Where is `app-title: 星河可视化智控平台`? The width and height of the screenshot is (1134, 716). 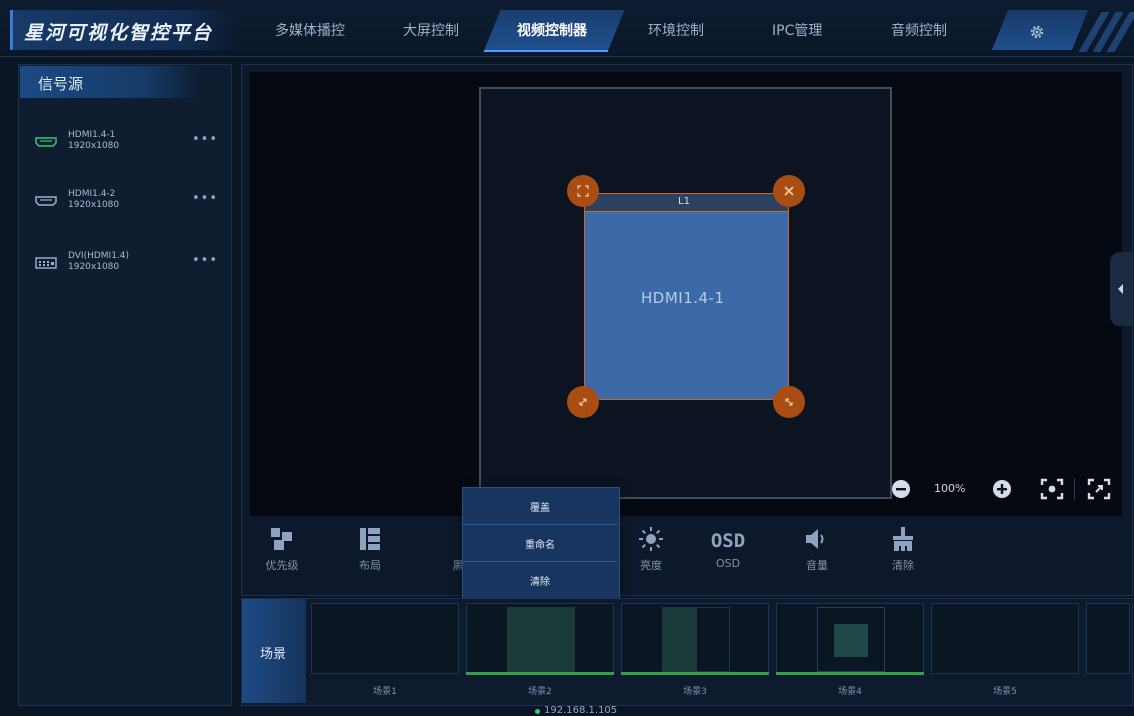
app-title: 星河可视化智控平台 is located at coordinates (119, 33).